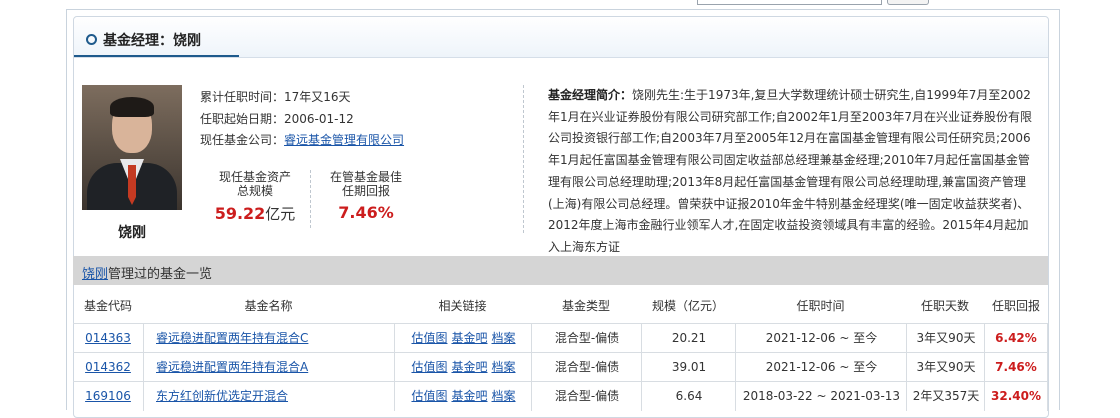 The height and width of the screenshot is (418, 1120). I want to click on start-date-value: 2006-01-12, so click(319, 119).